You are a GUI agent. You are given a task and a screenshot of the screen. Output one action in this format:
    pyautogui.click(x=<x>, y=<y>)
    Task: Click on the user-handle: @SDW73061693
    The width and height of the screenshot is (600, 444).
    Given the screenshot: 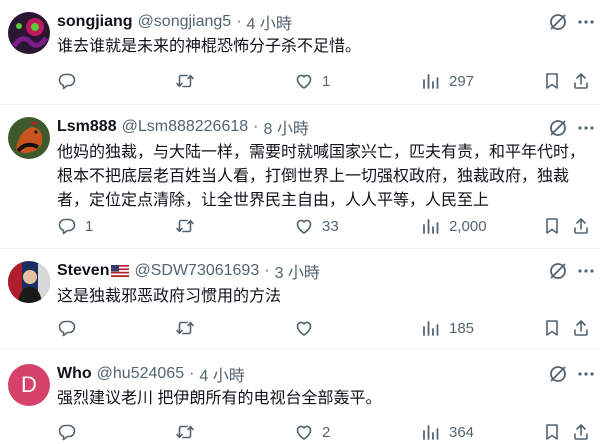 What is the action you would take?
    pyautogui.click(x=196, y=271)
    